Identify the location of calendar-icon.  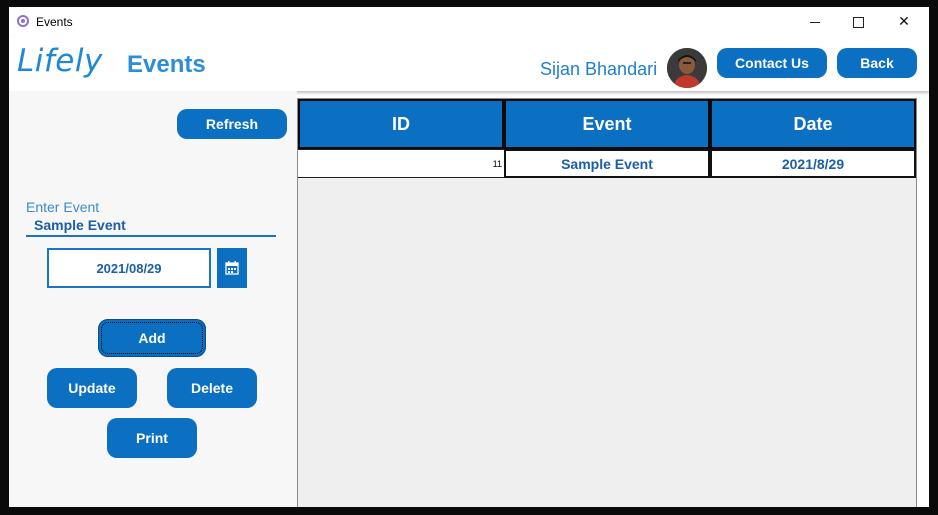
(232, 268).